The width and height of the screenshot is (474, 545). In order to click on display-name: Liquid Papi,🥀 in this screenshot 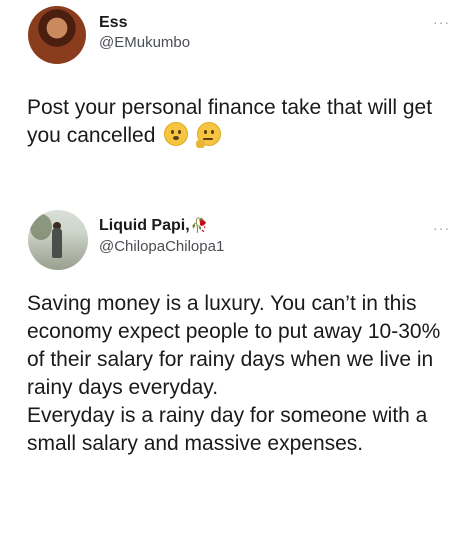, I will do `click(153, 226)`.